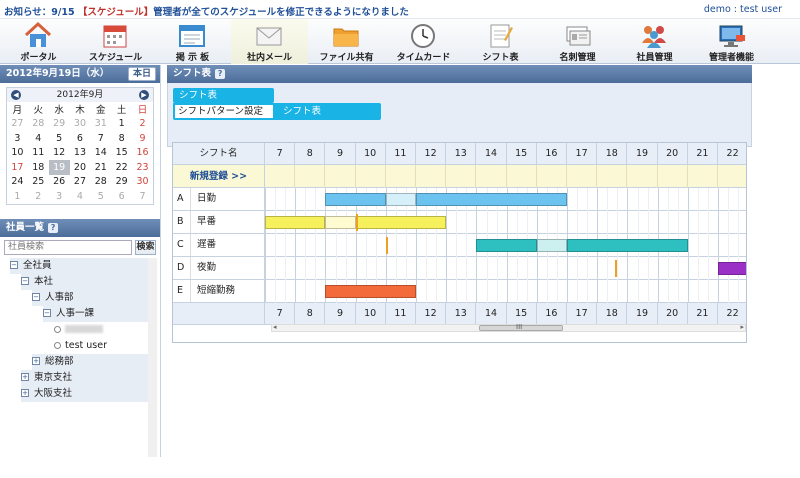  What do you see at coordinates (219, 291) in the screenshot?
I see `shift-row-label: E 短縮勤務` at bounding box center [219, 291].